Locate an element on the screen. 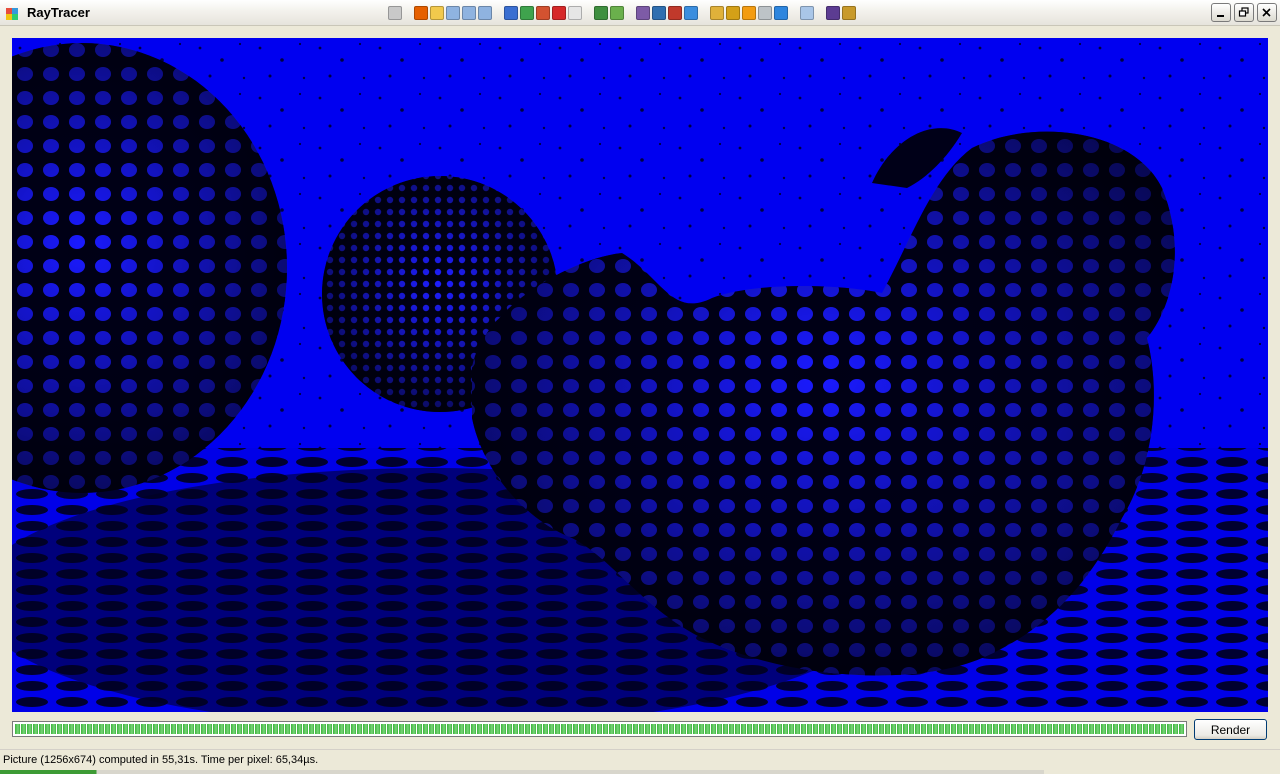 The width and height of the screenshot is (1280, 774). document-icon is located at coordinates (575, 13).